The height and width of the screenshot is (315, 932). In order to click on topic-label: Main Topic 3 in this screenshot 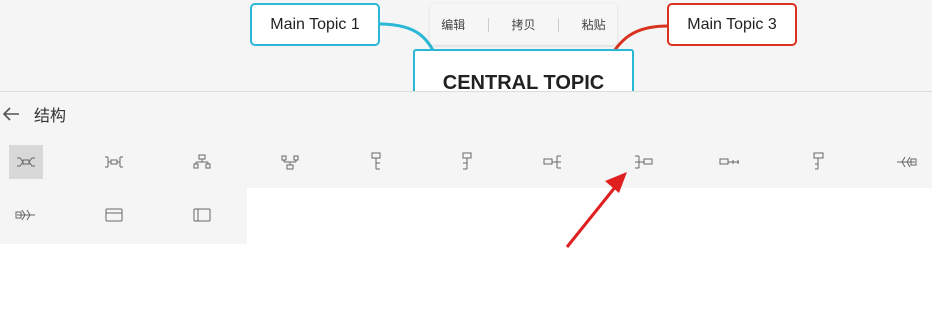, I will do `click(732, 24)`.